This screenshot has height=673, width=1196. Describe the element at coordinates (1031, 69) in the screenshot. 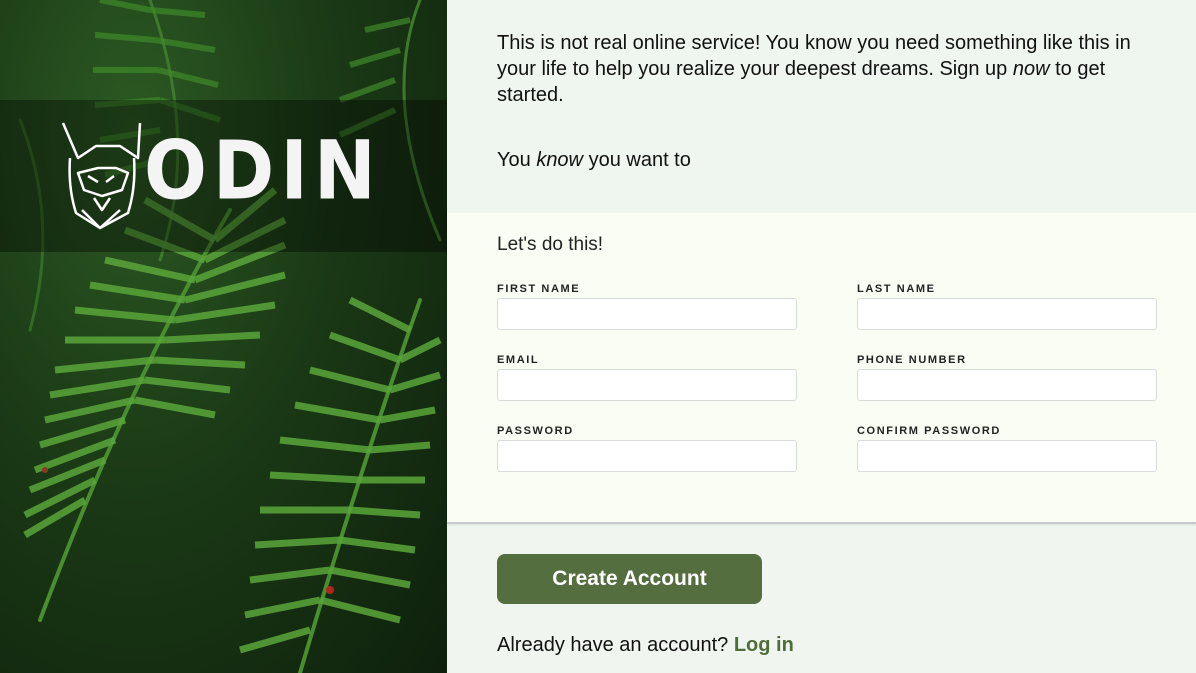

I see `intro-text-emphasis: now` at that location.